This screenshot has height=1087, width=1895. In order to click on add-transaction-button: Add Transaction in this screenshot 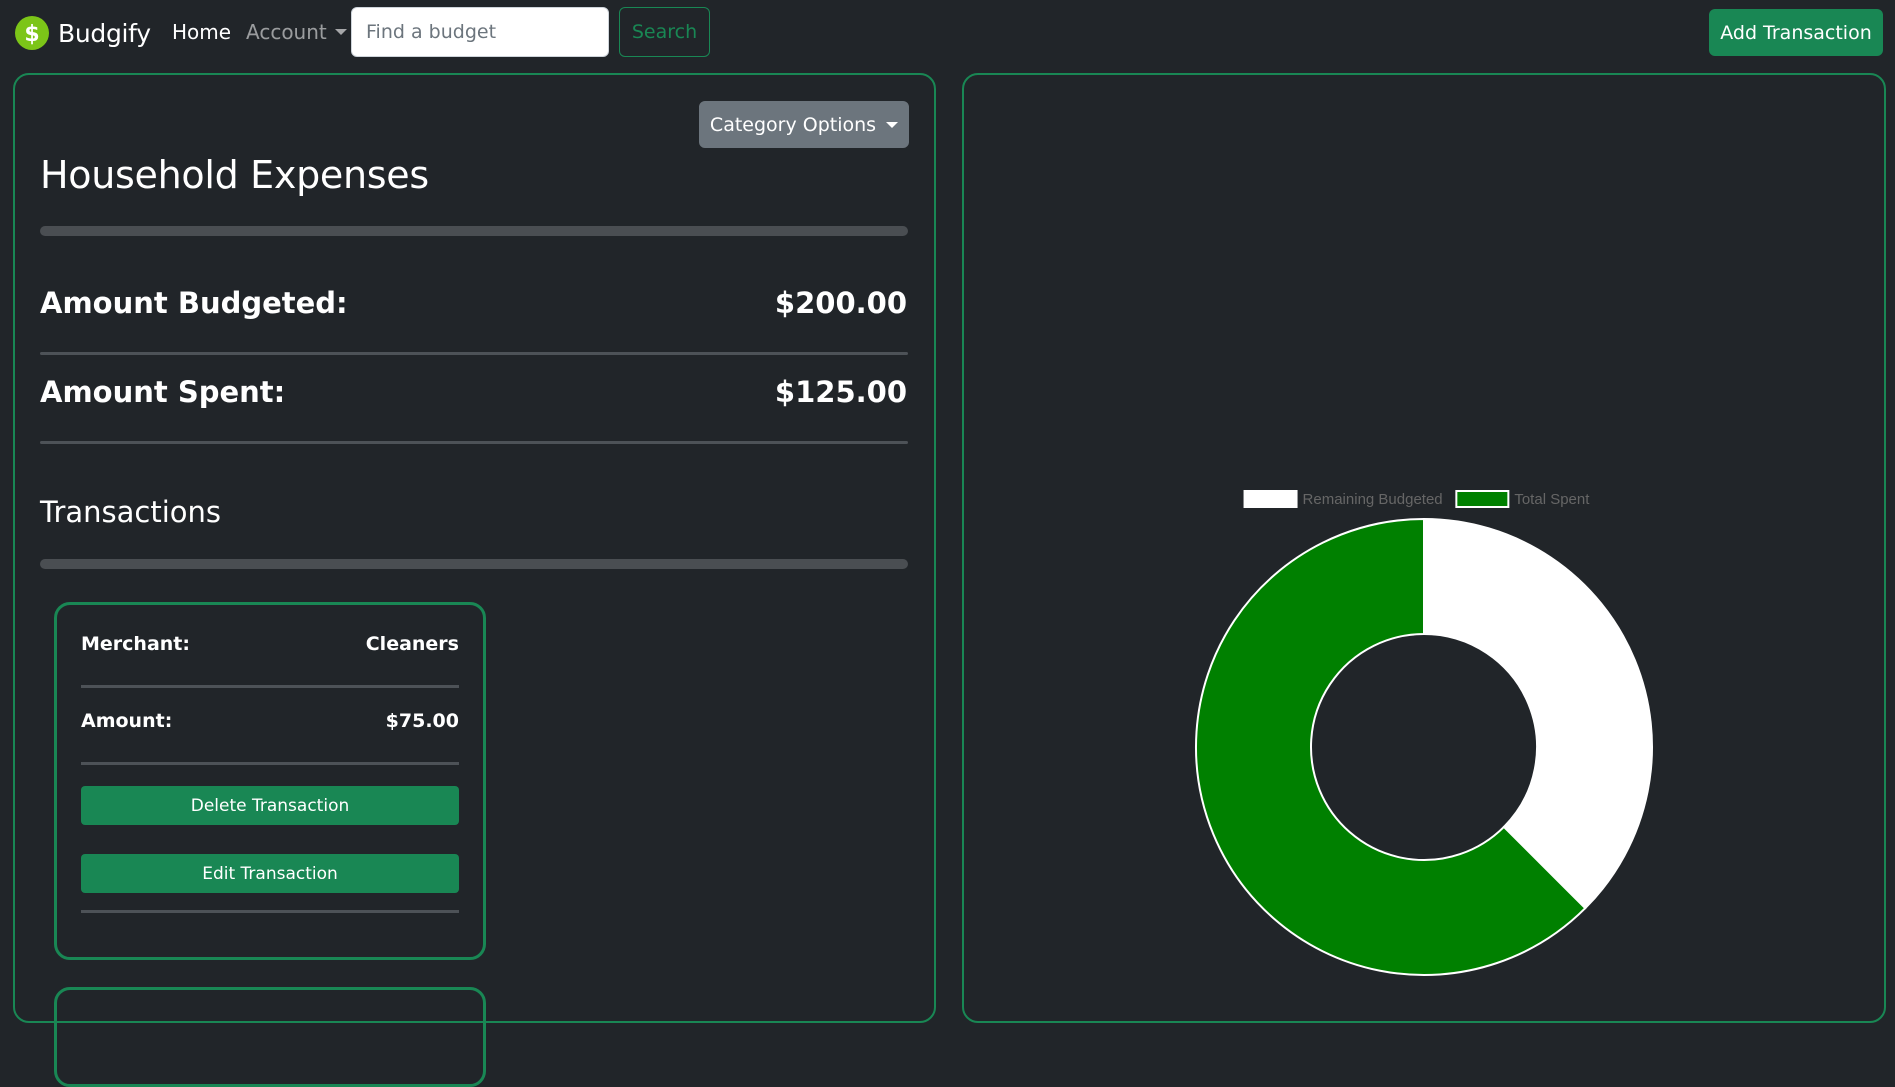, I will do `click(1796, 32)`.